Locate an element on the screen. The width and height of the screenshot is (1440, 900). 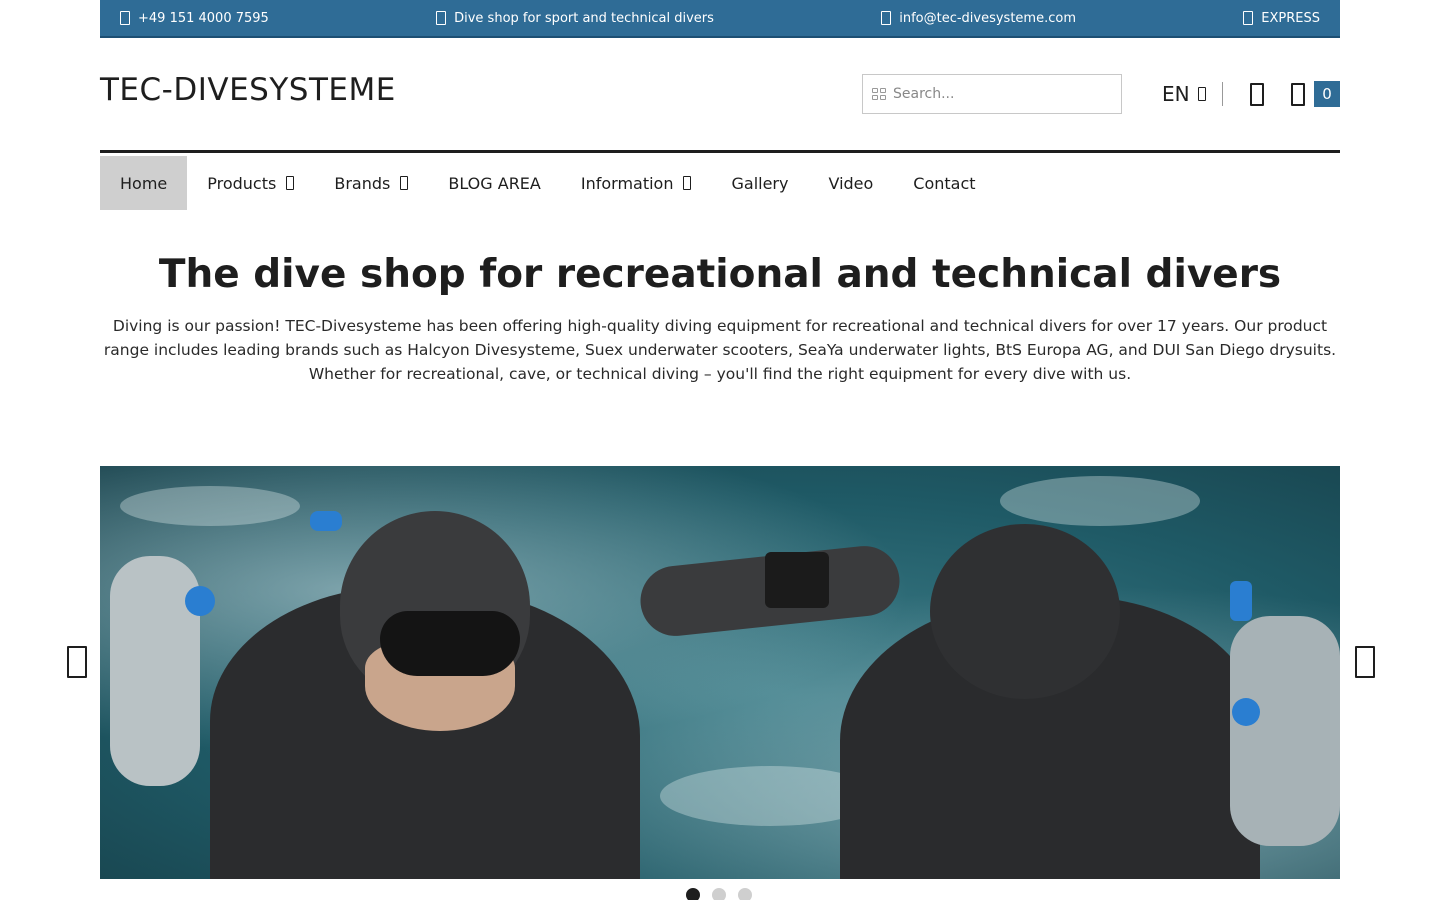
topbar-email: info@tec-divesysteme.com is located at coordinates (978, 18).